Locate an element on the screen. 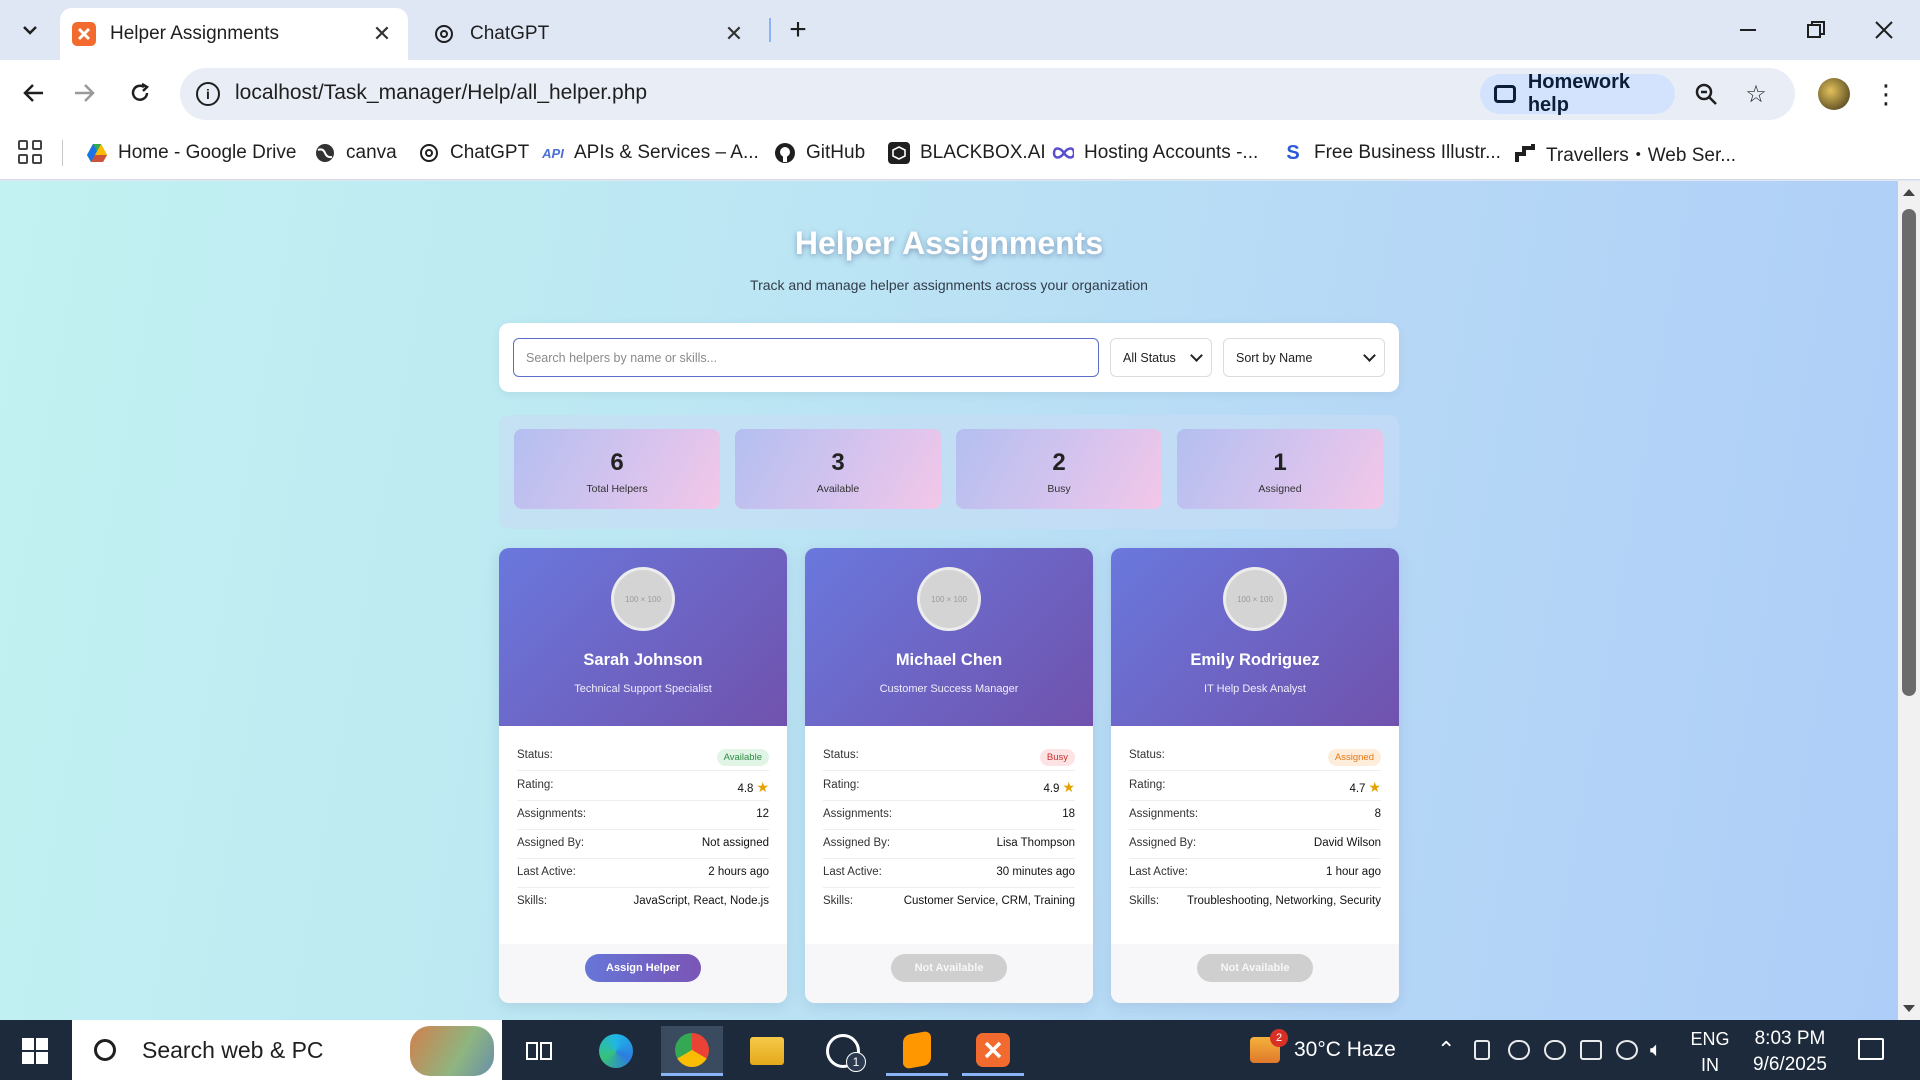 The width and height of the screenshot is (1920, 1080). filter-bar: All Status Sort by Name is located at coordinates (949, 357).